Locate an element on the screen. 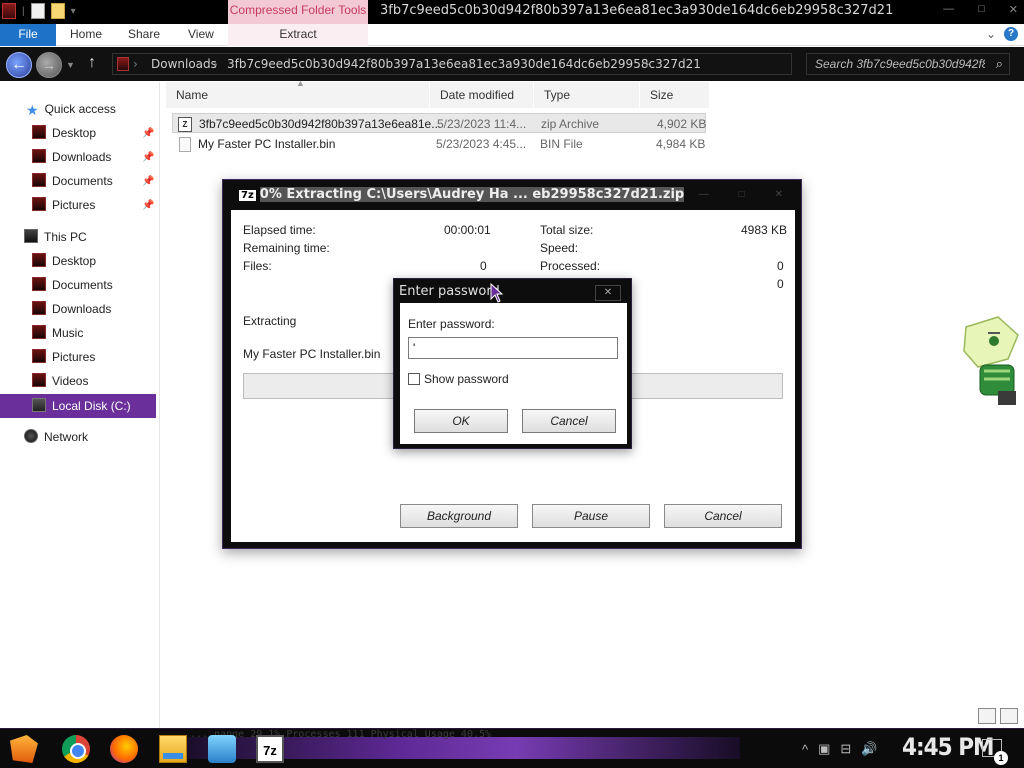  show-password-checkbox is located at coordinates (414, 379).